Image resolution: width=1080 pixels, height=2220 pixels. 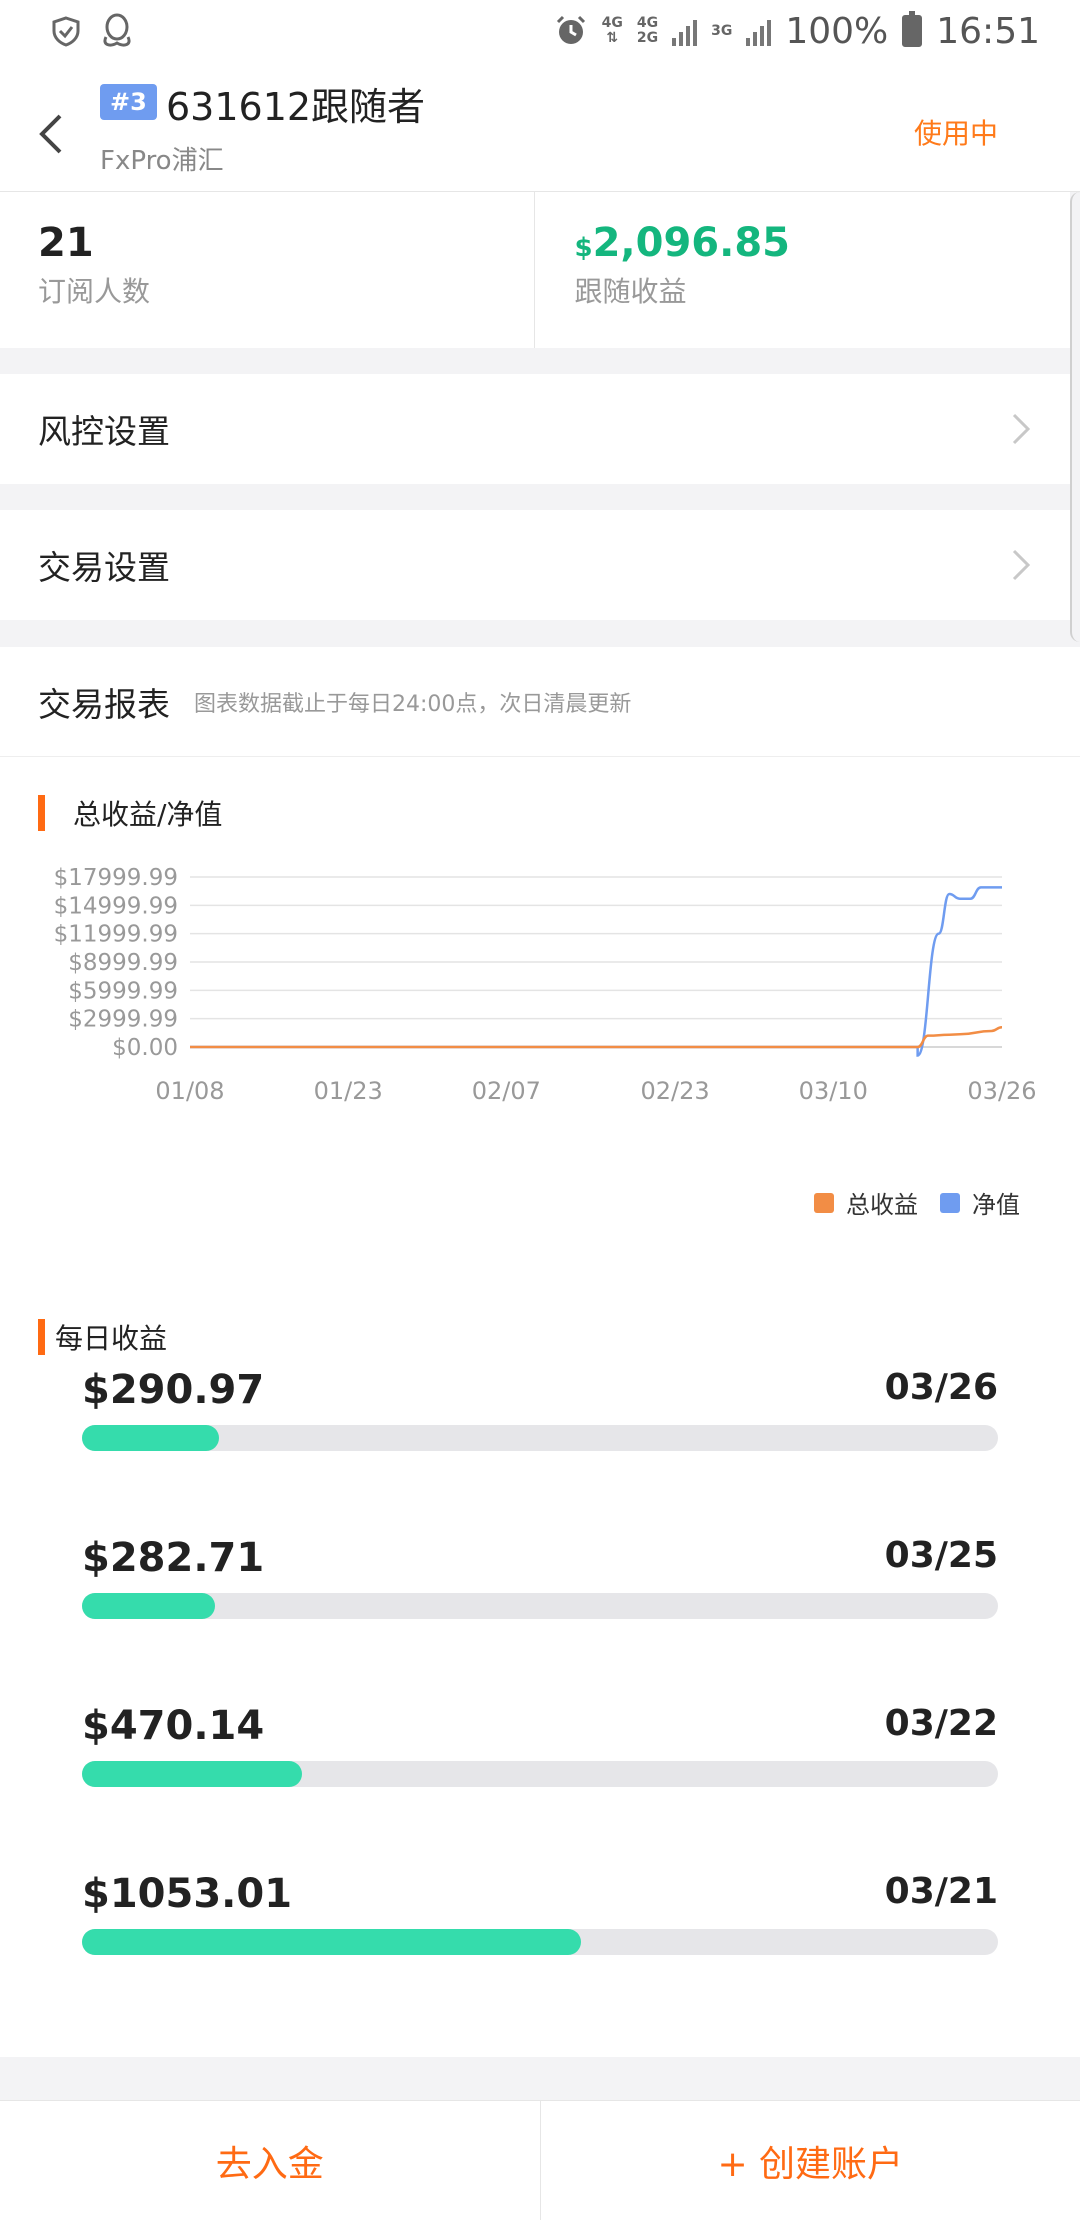 What do you see at coordinates (675, 1091) in the screenshot?
I see `x-tick-label: 02/23` at bounding box center [675, 1091].